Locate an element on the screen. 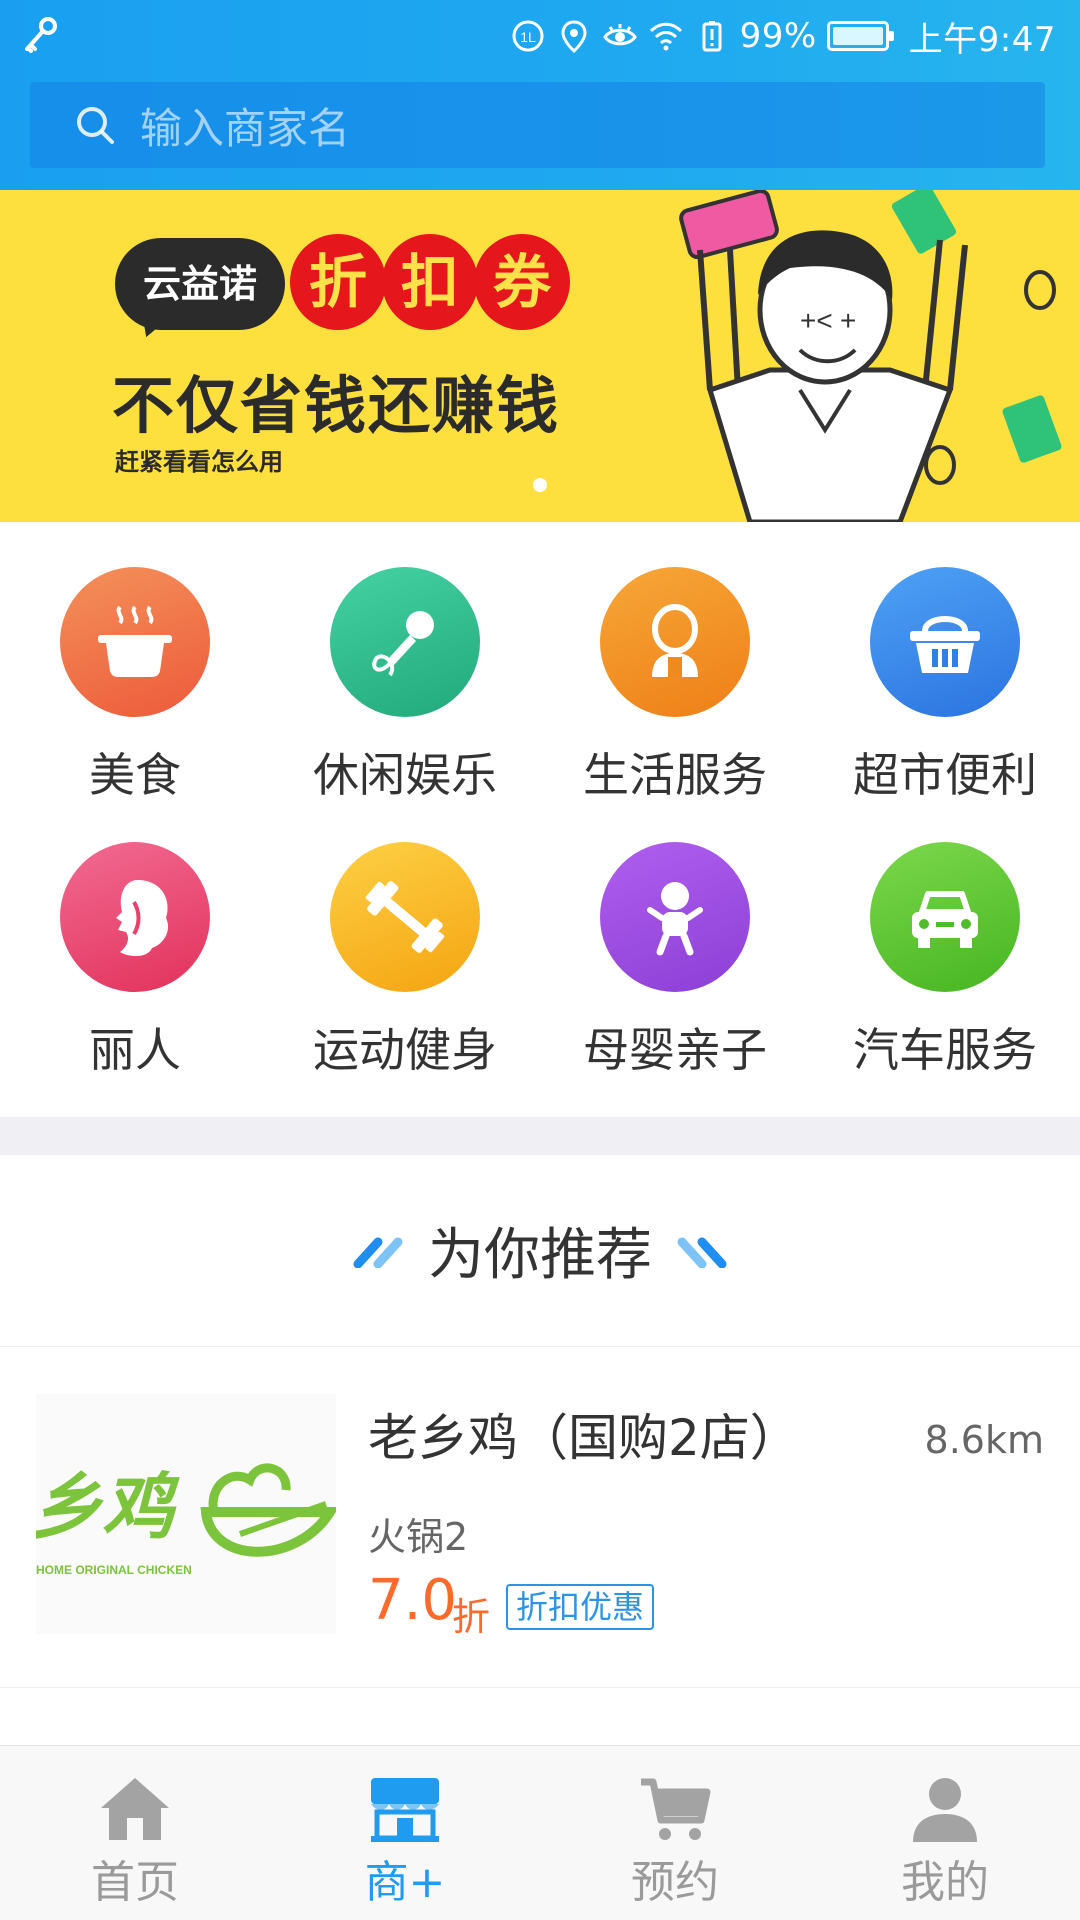 Image resolution: width=1080 pixels, height=1920 pixels. search-bar: 输入商家名 is located at coordinates (537, 125).